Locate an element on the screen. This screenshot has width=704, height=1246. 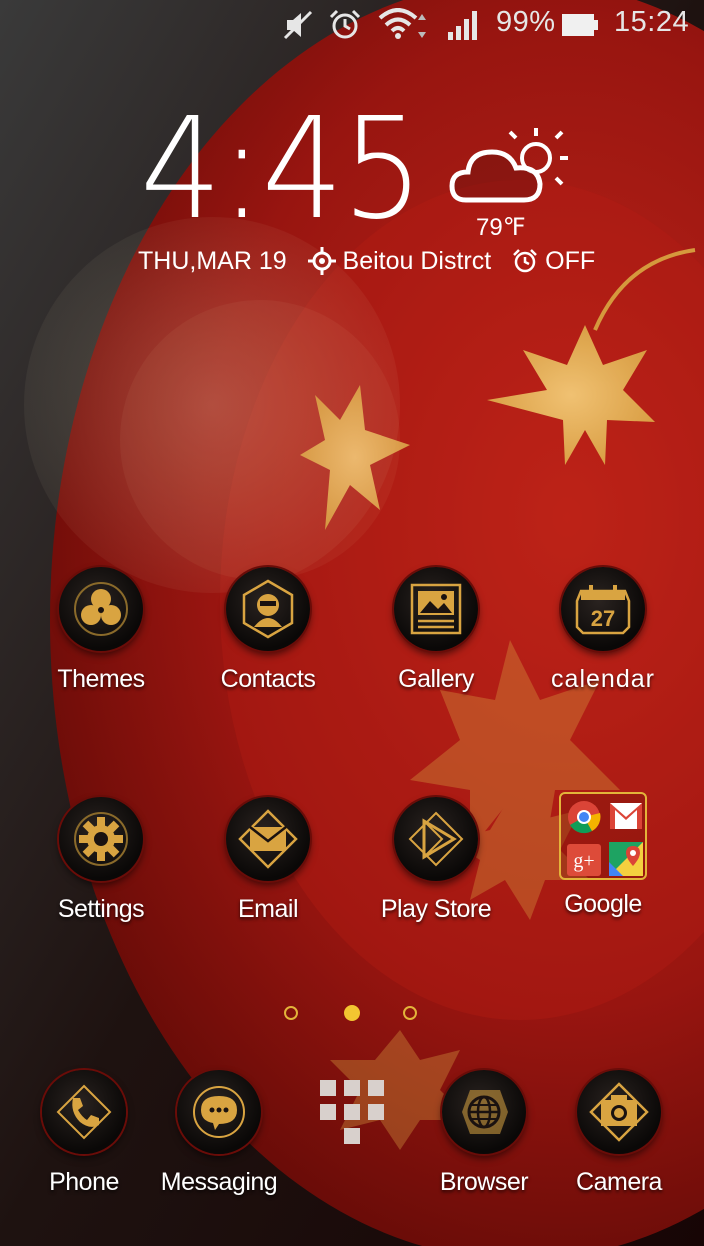
signal-icon is located at coordinates (462, 25).